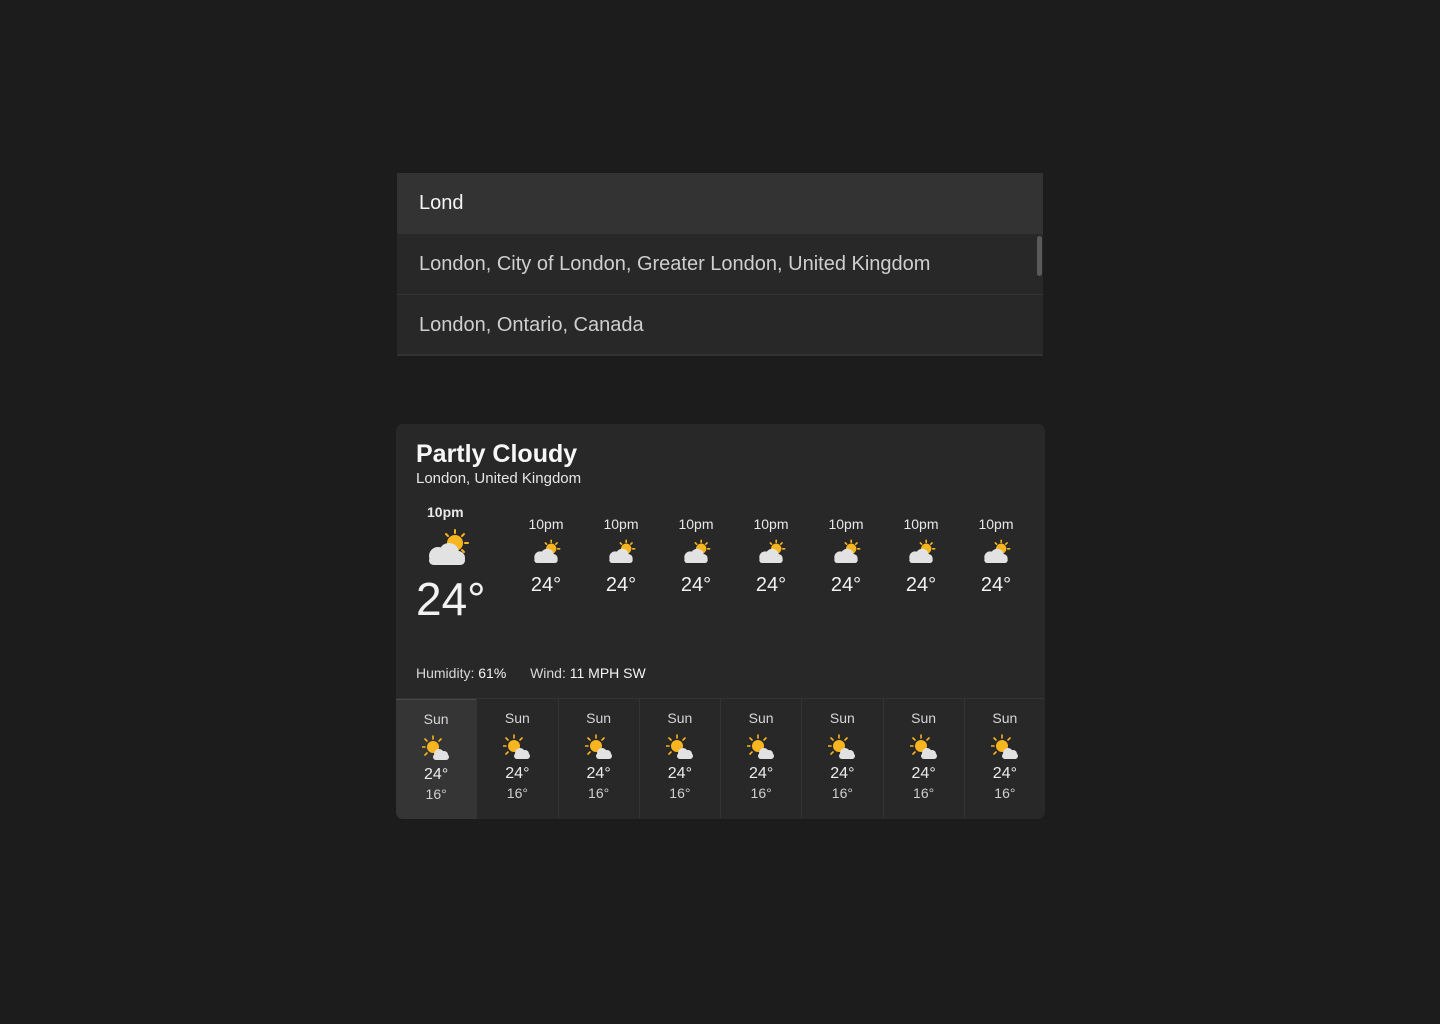  What do you see at coordinates (720, 325) in the screenshot?
I see `suggestion-item: London, Ontario, Canada` at bounding box center [720, 325].